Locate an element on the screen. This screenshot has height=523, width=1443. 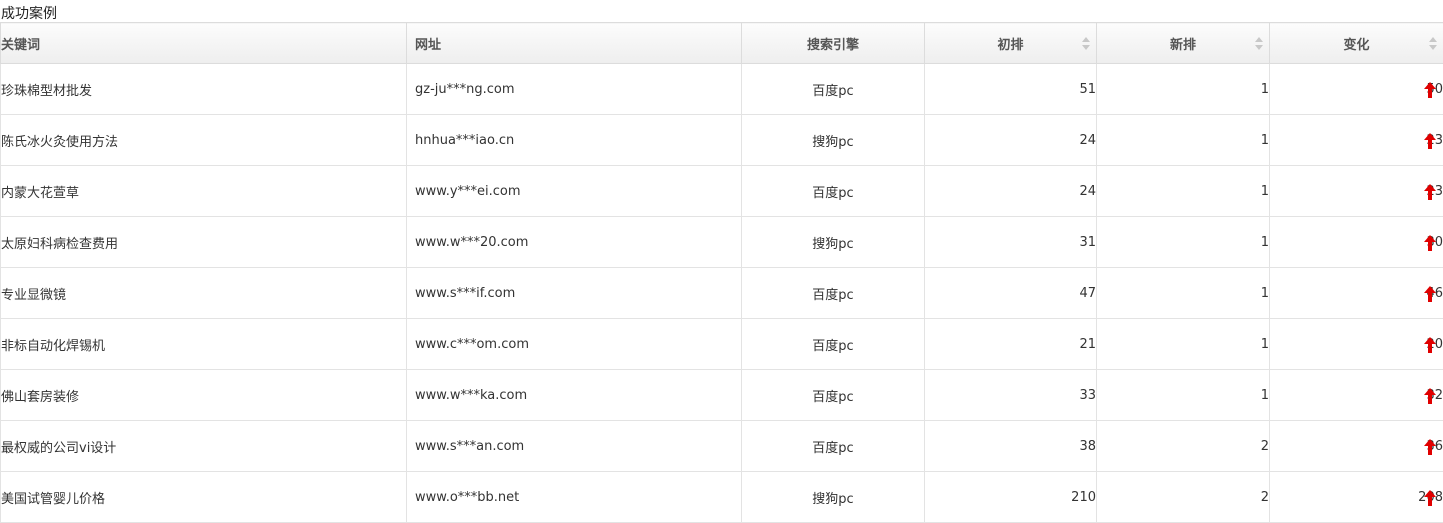
table-row: 最权威的公司vi设计www.s***an.com百度pc38236 is located at coordinates (722, 446).